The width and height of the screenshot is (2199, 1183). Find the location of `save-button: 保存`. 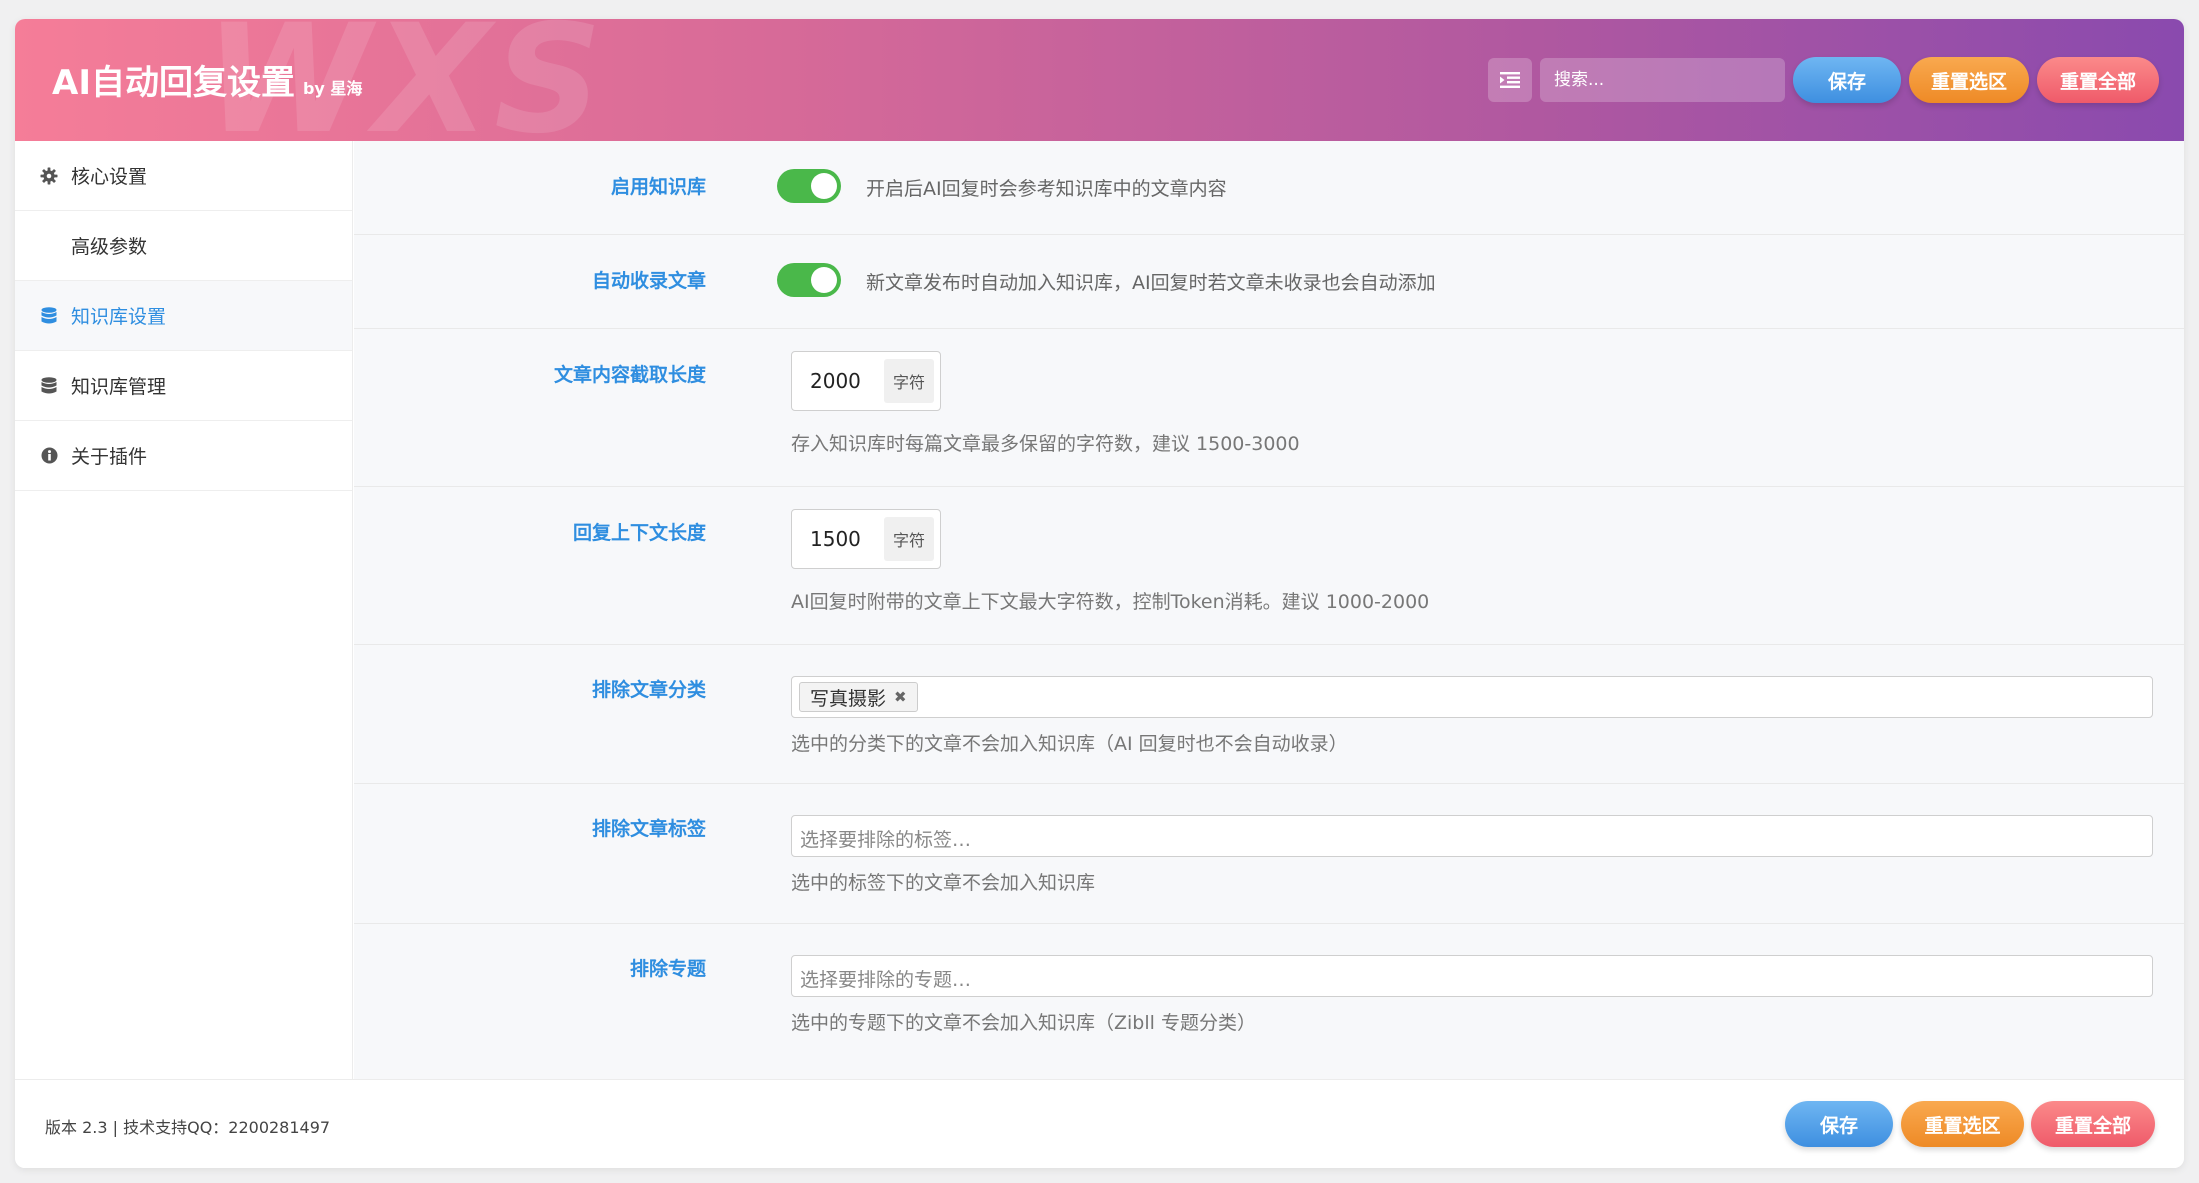

save-button: 保存 is located at coordinates (1847, 80).